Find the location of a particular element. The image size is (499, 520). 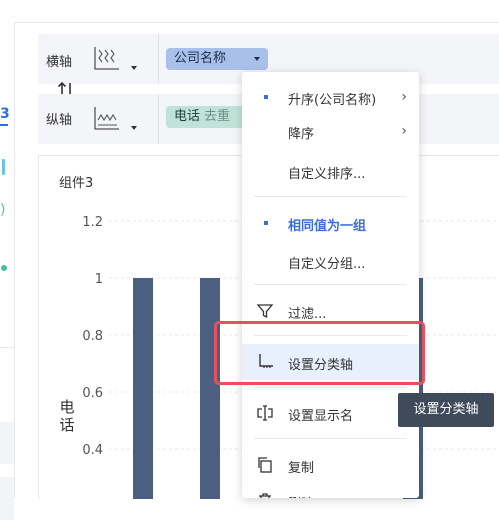

delete-icon is located at coordinates (265, 495).